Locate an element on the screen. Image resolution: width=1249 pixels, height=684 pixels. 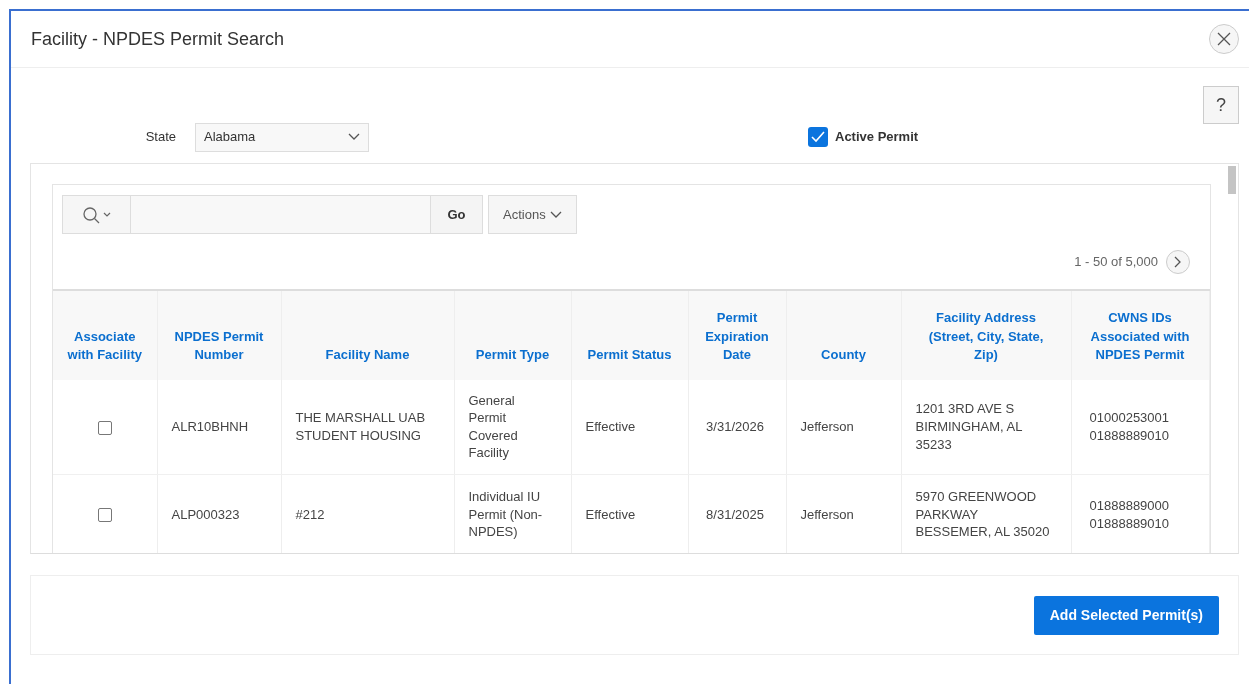
table-cell: 01888889000 is located at coordinates (1129, 505).